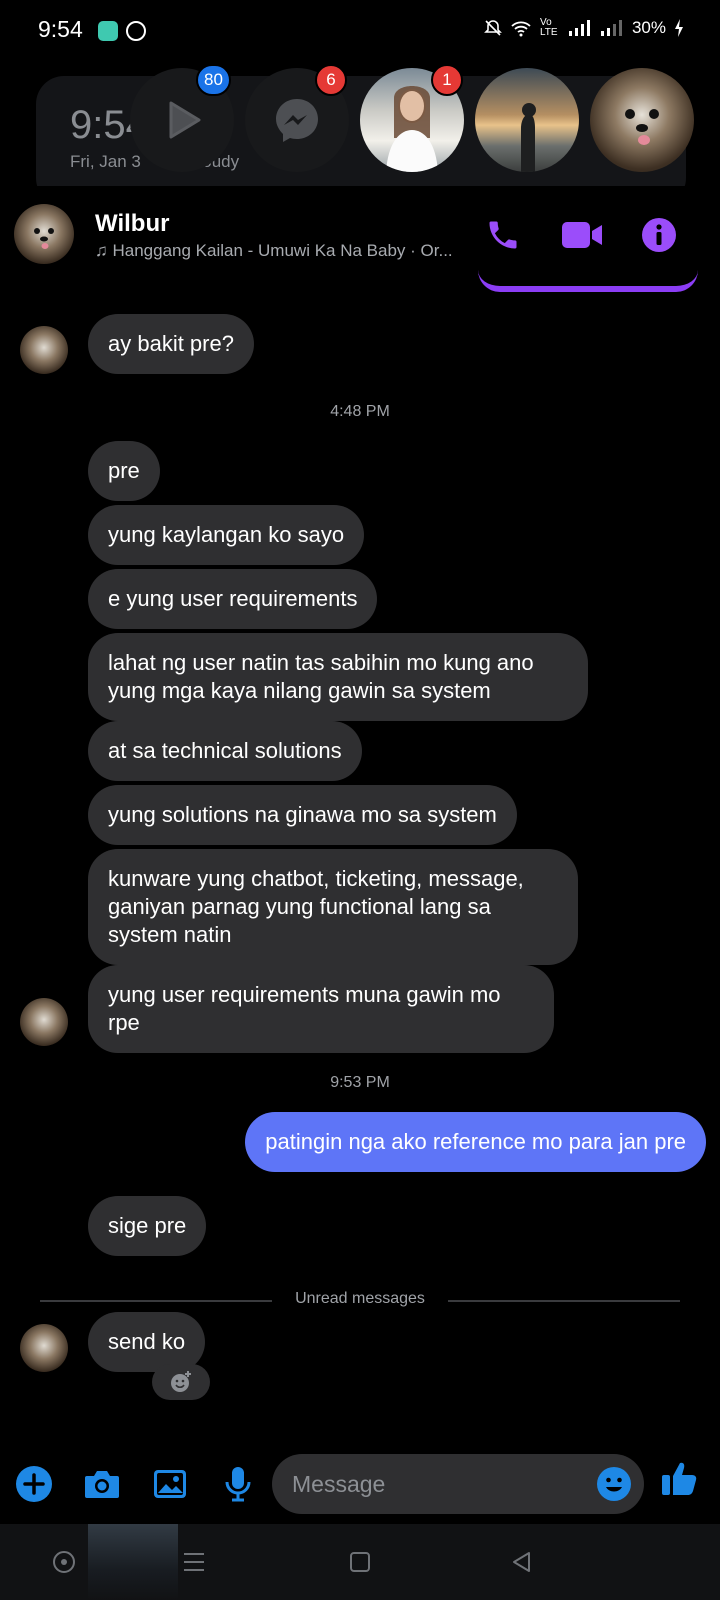  I want to click on back-button, so click(522, 1562).